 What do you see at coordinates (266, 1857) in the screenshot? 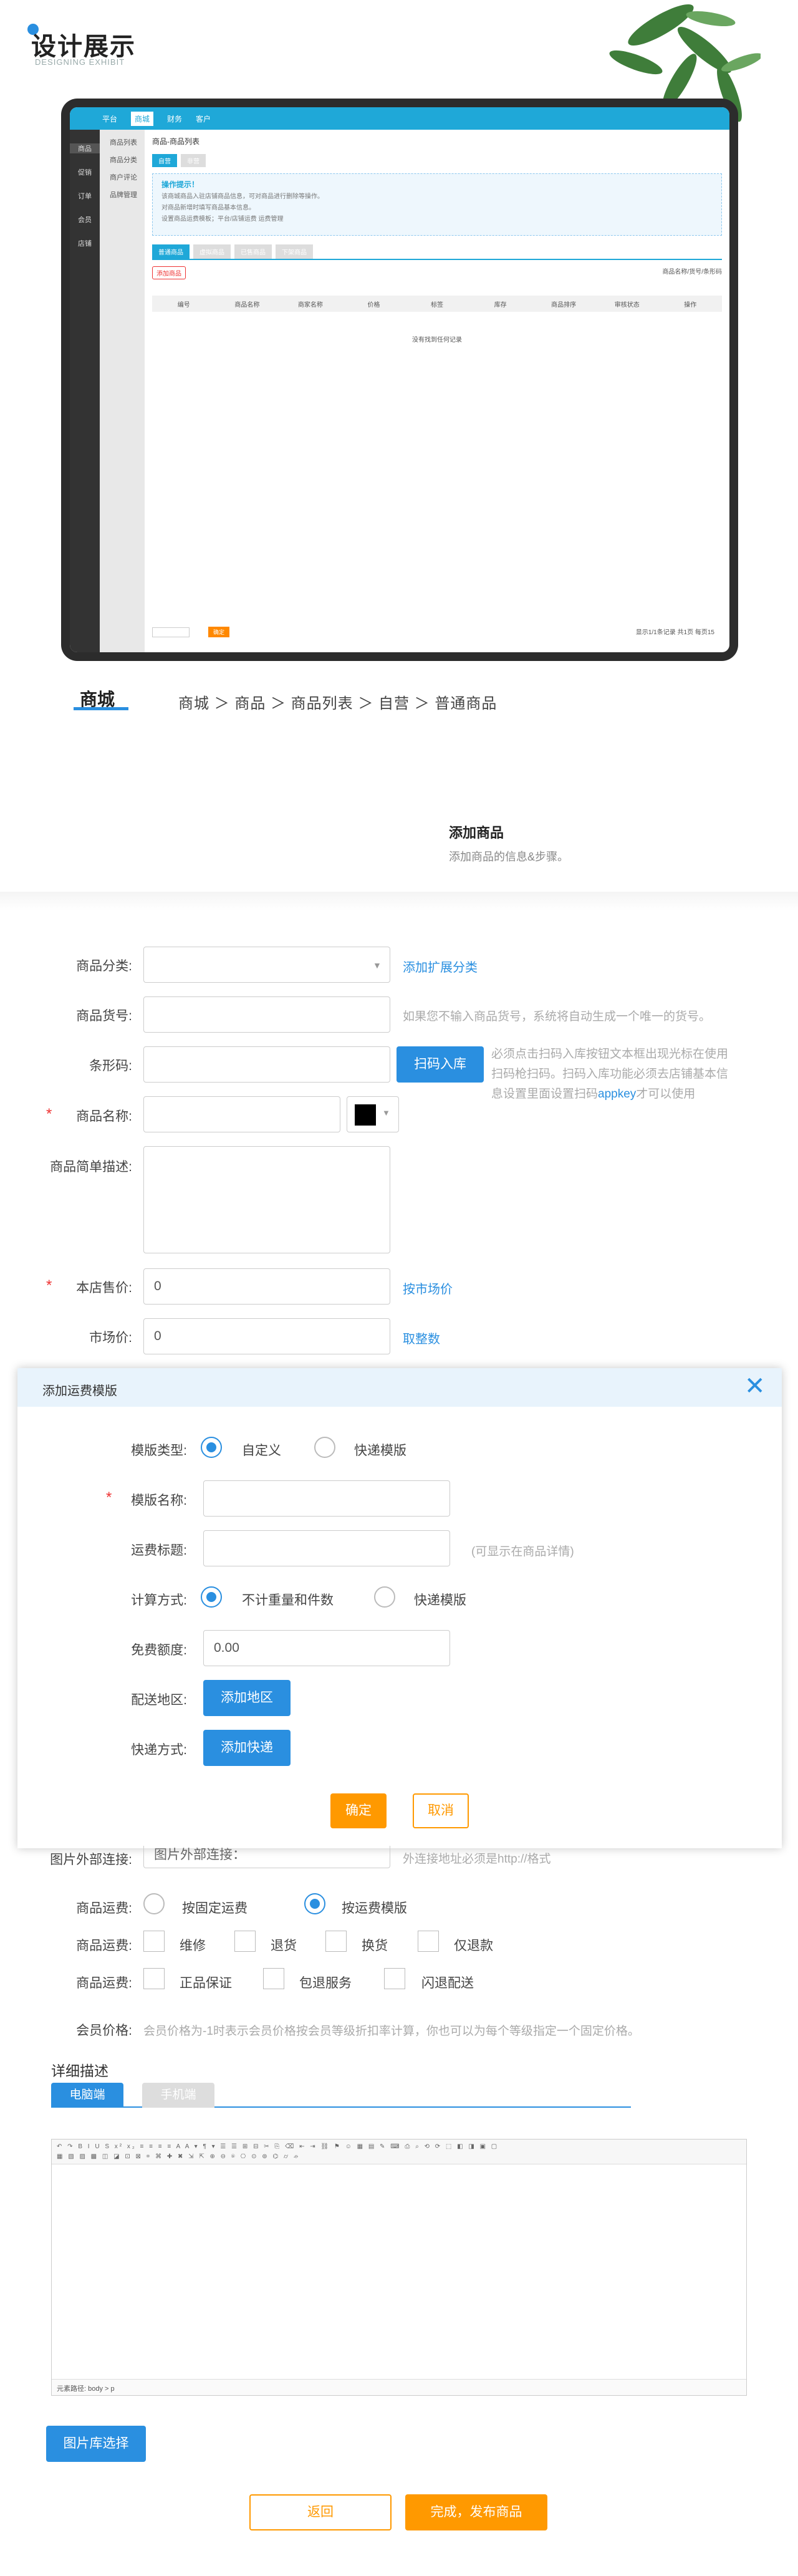
I see `img-link-input: 图片外部连接：` at bounding box center [266, 1857].